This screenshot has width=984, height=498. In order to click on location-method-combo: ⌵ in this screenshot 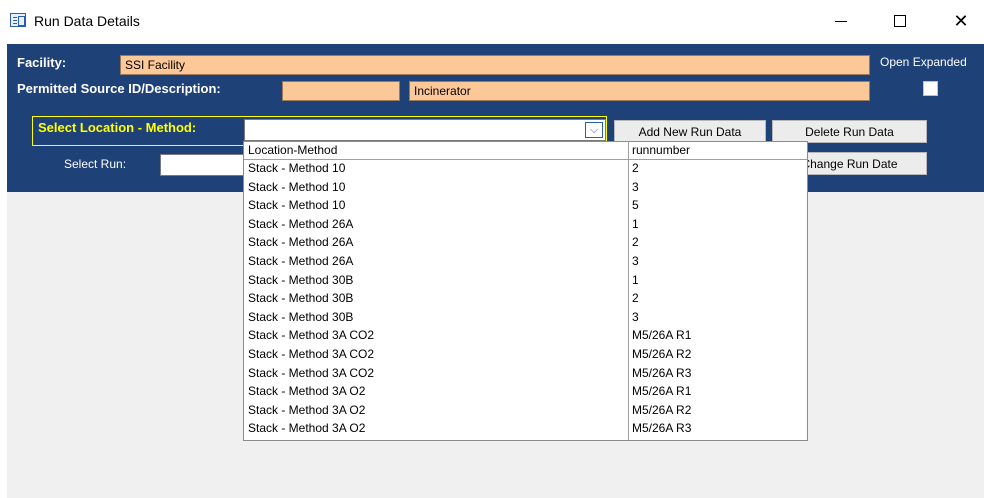, I will do `click(425, 130)`.